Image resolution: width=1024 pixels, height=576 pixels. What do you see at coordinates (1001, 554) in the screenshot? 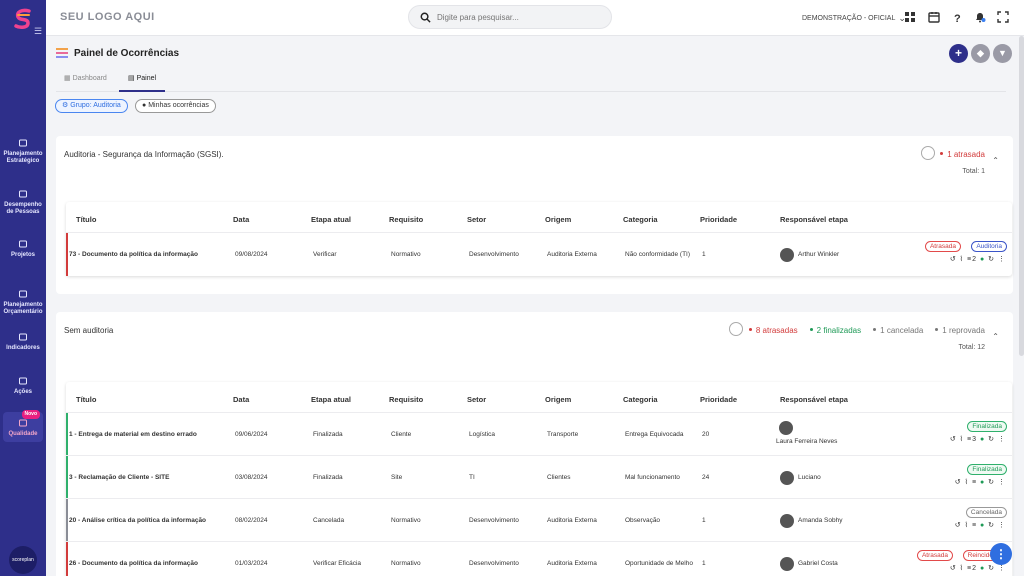
I see `more-actions-fab: ⋮` at bounding box center [1001, 554].